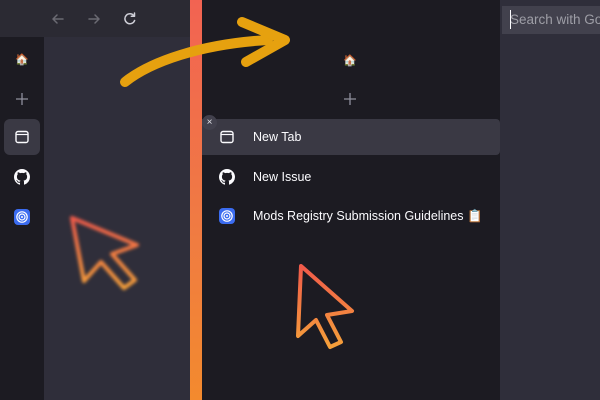 This screenshot has width=600, height=400. I want to click on hand-drawn-arrow-icon, so click(205, 52).